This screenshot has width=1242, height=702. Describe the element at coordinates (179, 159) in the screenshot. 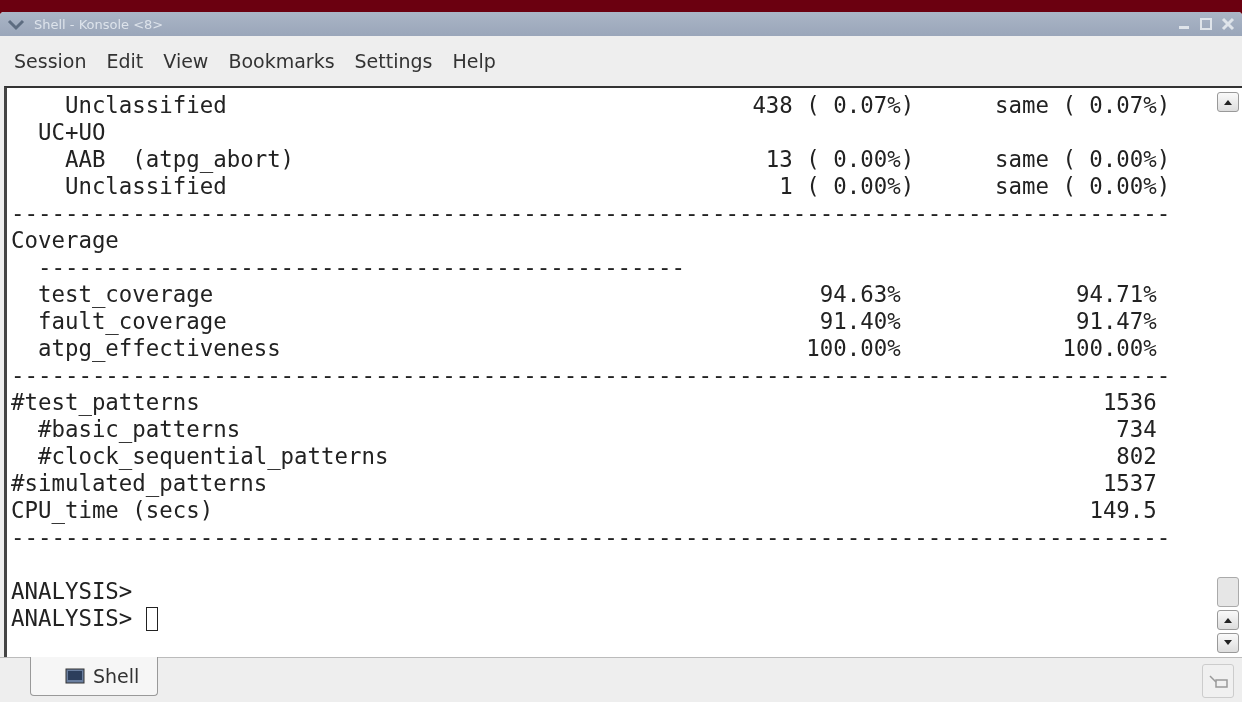

I see `fault-class-label: AAB (atpg_abort)` at that location.